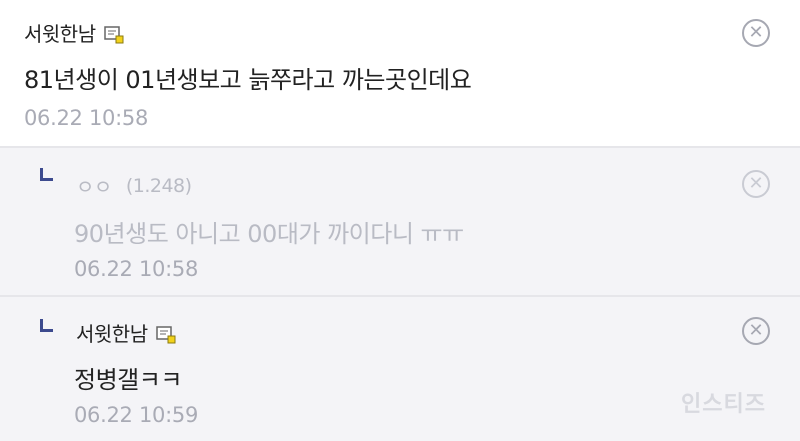  I want to click on comment-text: 81년생이 01년생보고 늙쭈라고 까는곳인데요, so click(248, 80).